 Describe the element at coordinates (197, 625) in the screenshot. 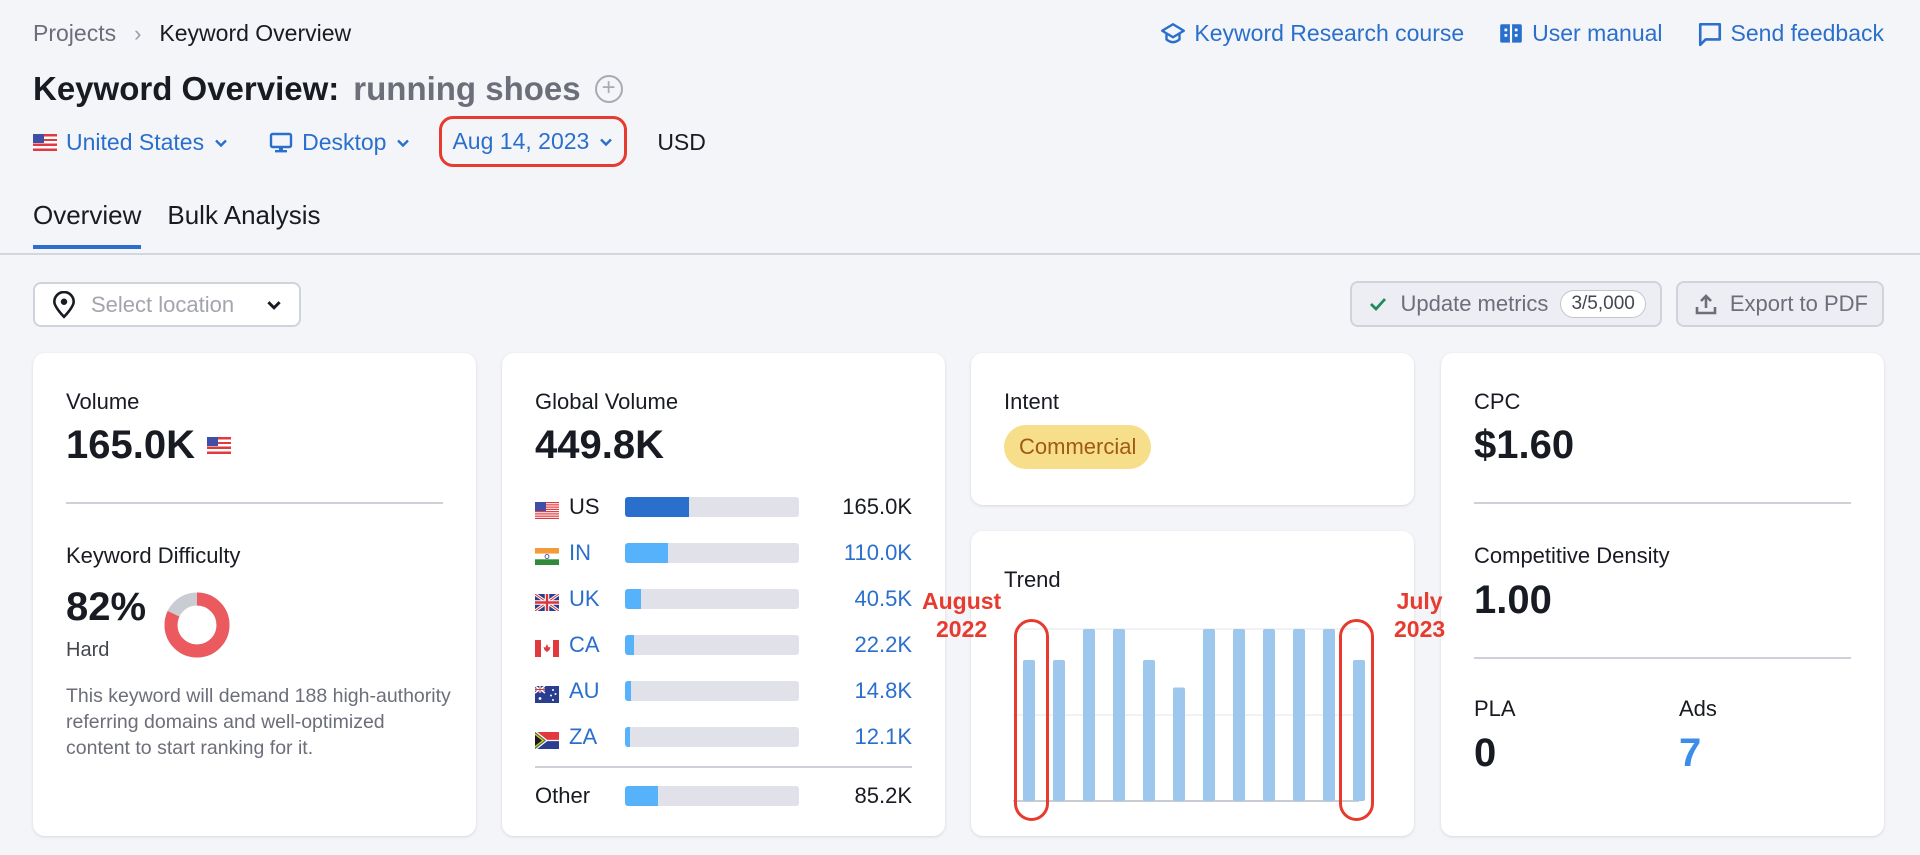

I see `difficulty-donut` at that location.